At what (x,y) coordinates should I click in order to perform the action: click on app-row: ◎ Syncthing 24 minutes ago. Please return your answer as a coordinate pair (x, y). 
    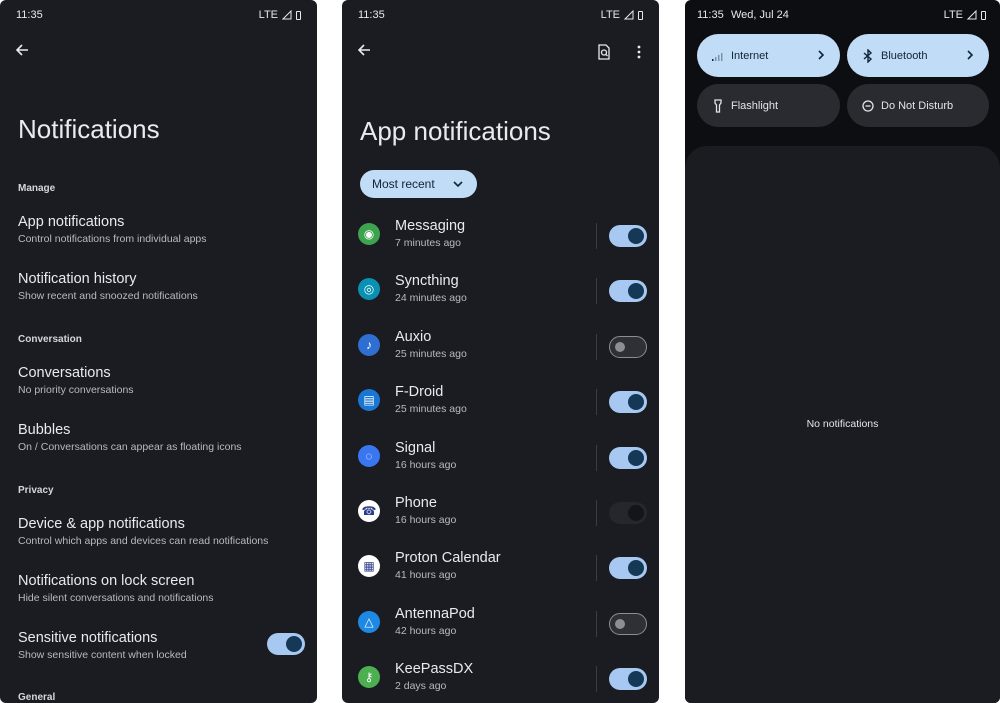
    Looking at the image, I should click on (500, 292).